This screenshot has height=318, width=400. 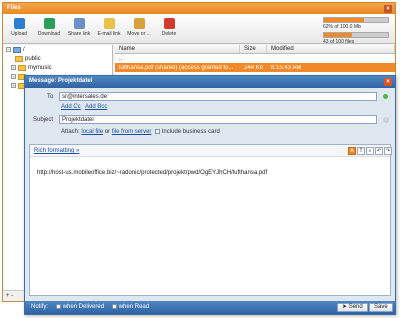 I want to click on delete-button: Delete, so click(x=169, y=27).